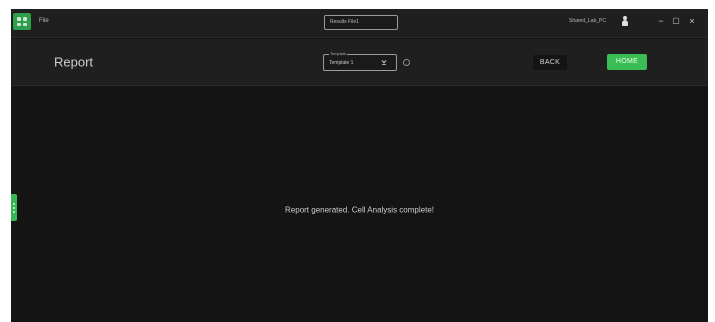 This screenshot has height=322, width=715. I want to click on title-bar: File Results File1 Shared_Lab_PC − ▢ ×, so click(359, 23).